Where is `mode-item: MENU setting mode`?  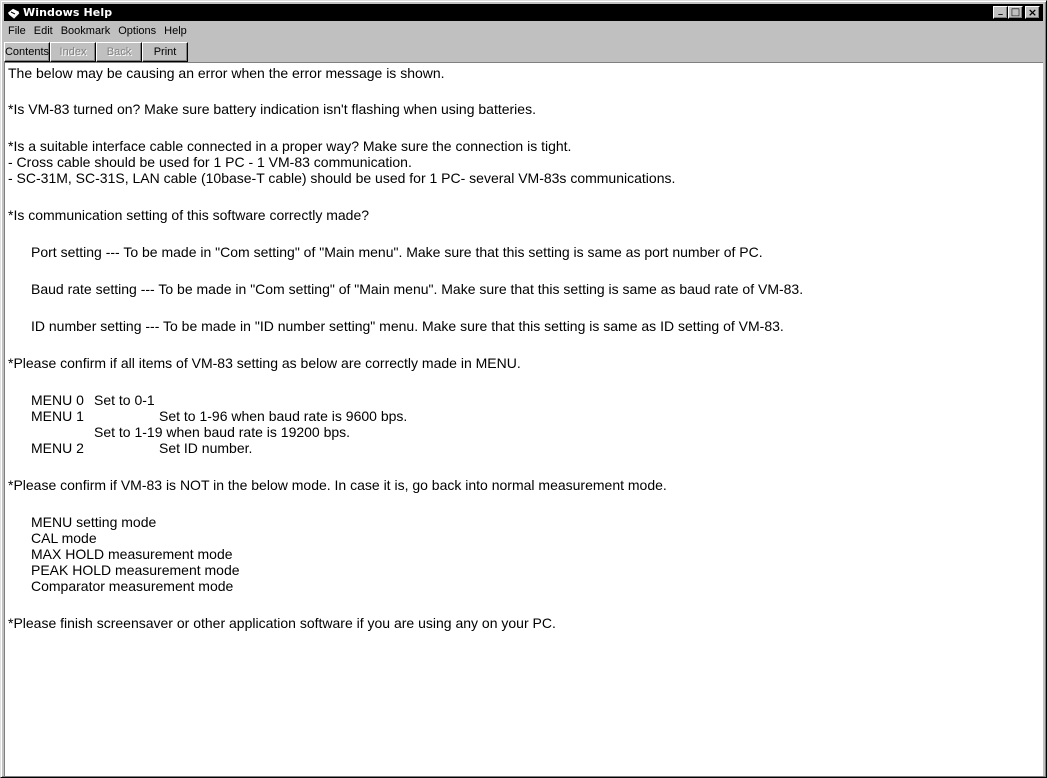
mode-item: MENU setting mode is located at coordinates (94, 522).